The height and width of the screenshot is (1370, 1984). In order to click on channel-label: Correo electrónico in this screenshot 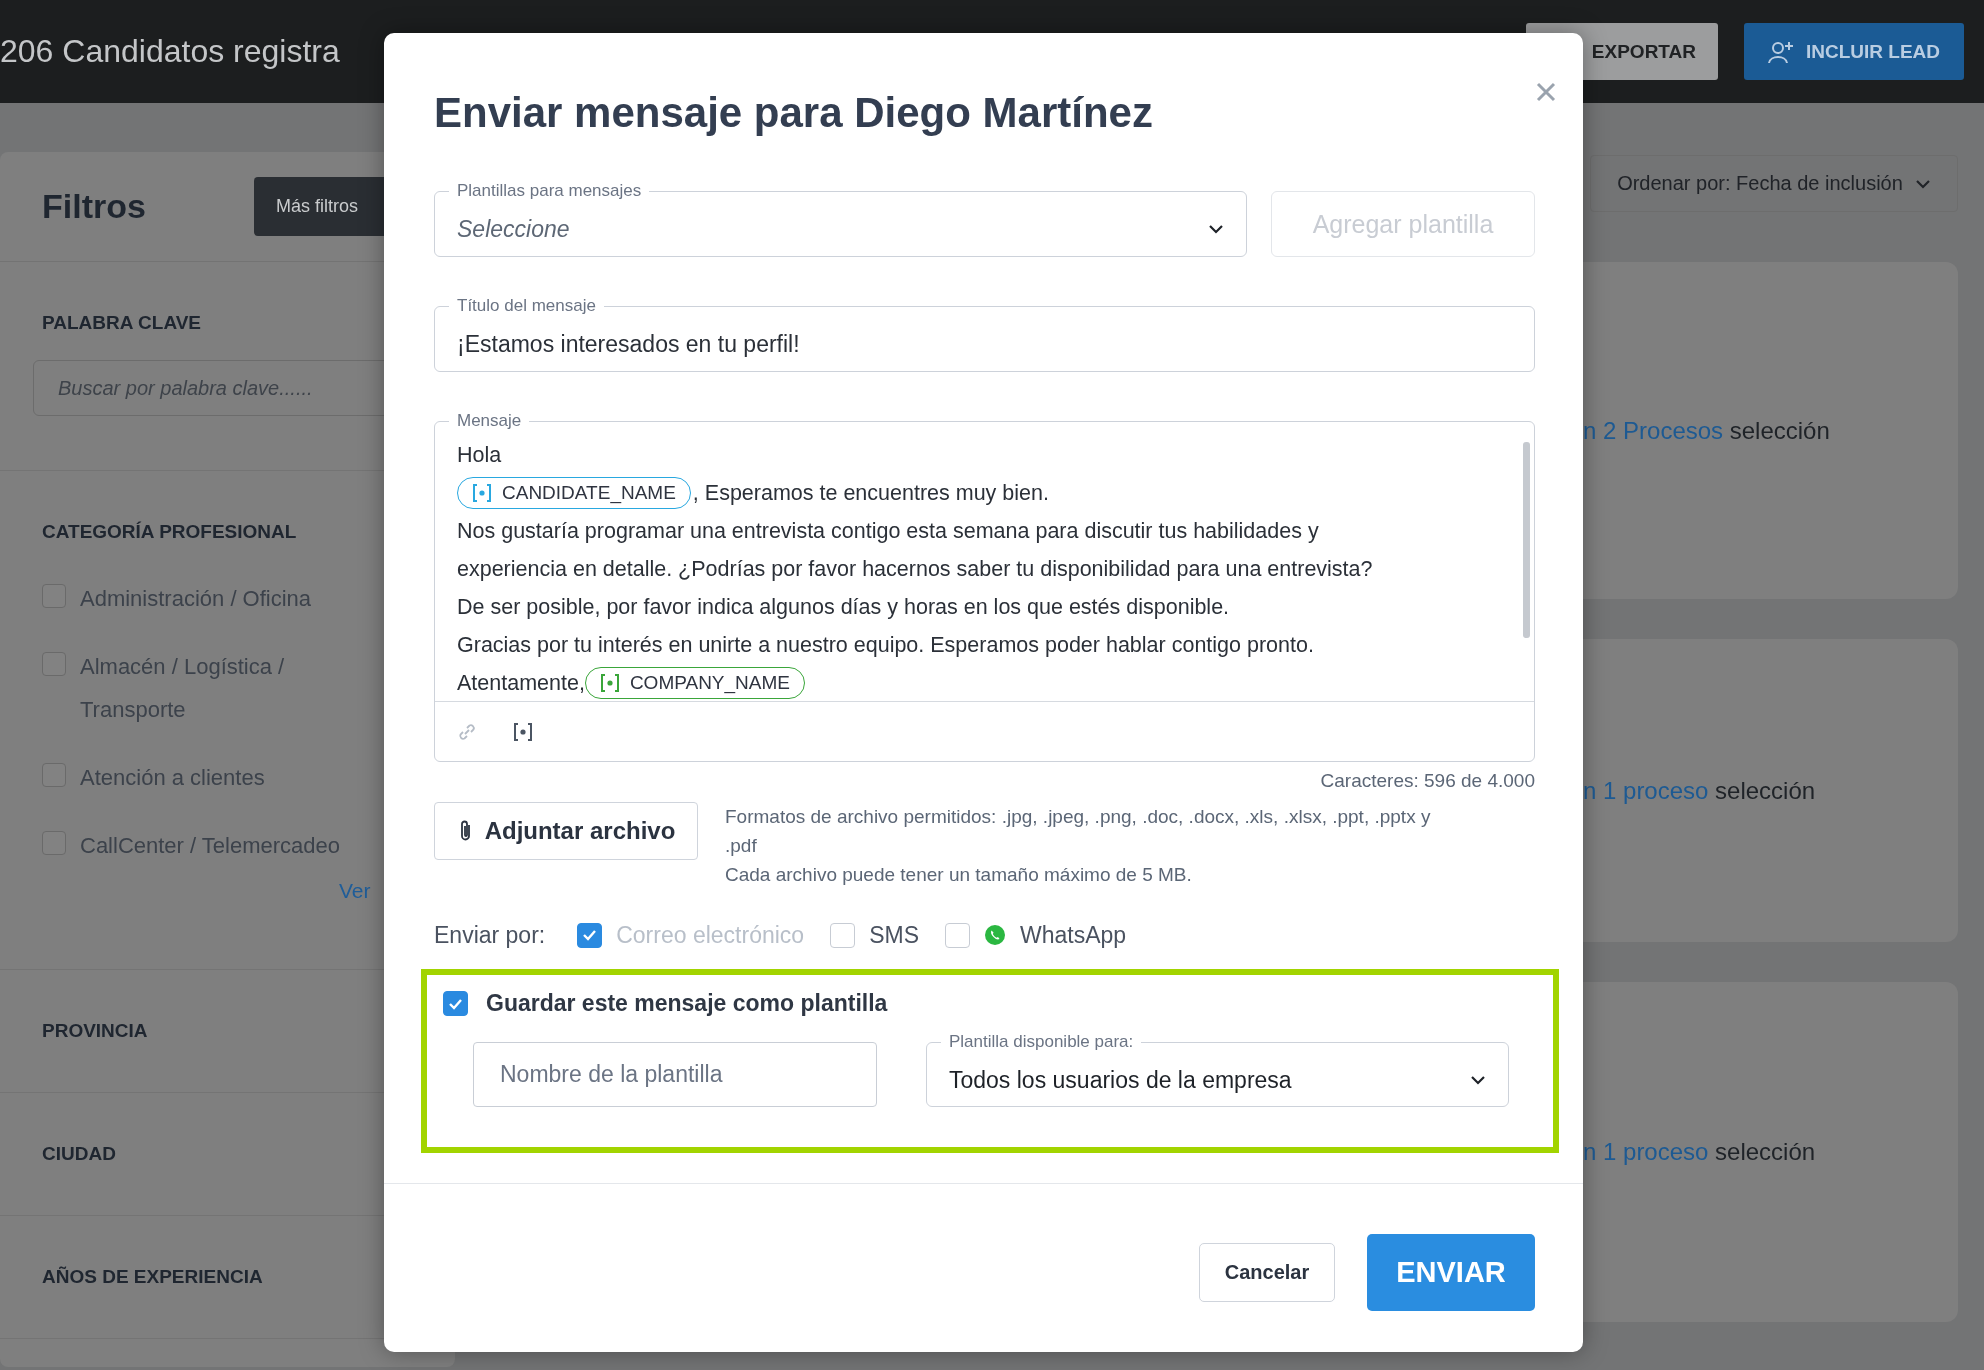, I will do `click(710, 935)`.